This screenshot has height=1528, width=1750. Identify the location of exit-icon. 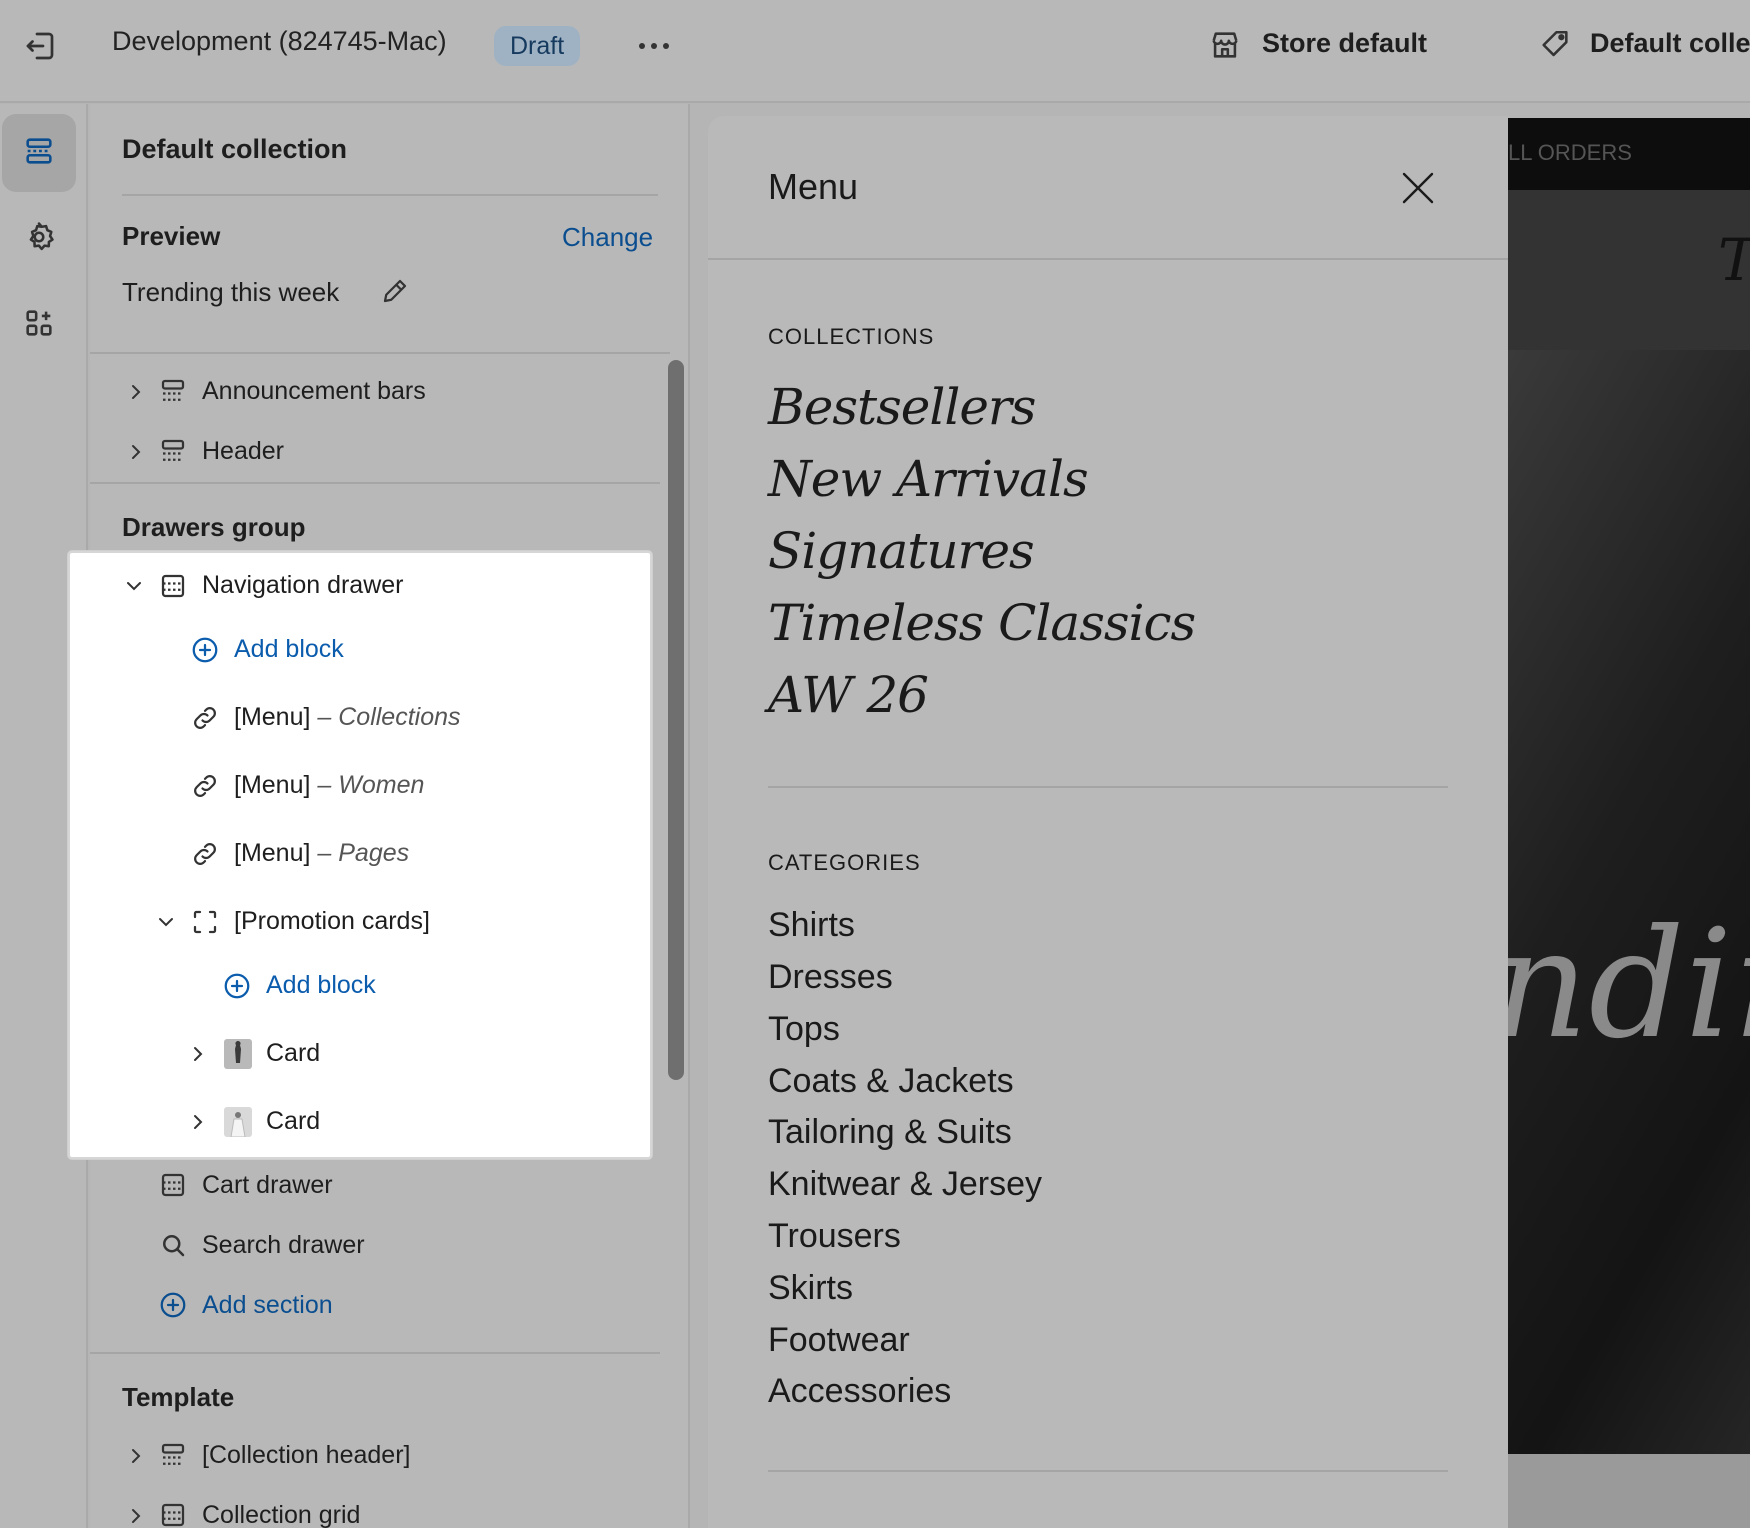
(40, 46).